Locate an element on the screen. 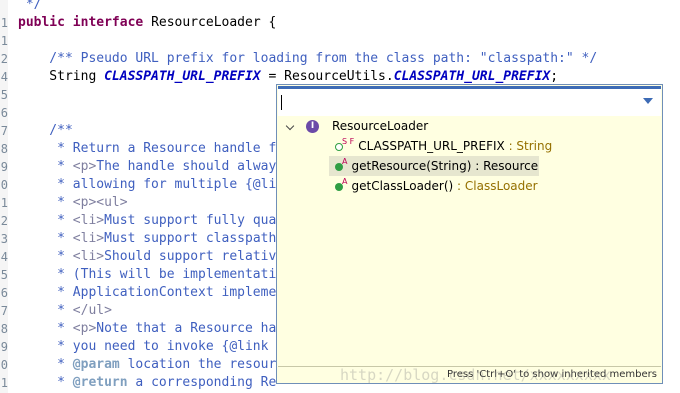  code-token: </ul> is located at coordinates (92, 310).